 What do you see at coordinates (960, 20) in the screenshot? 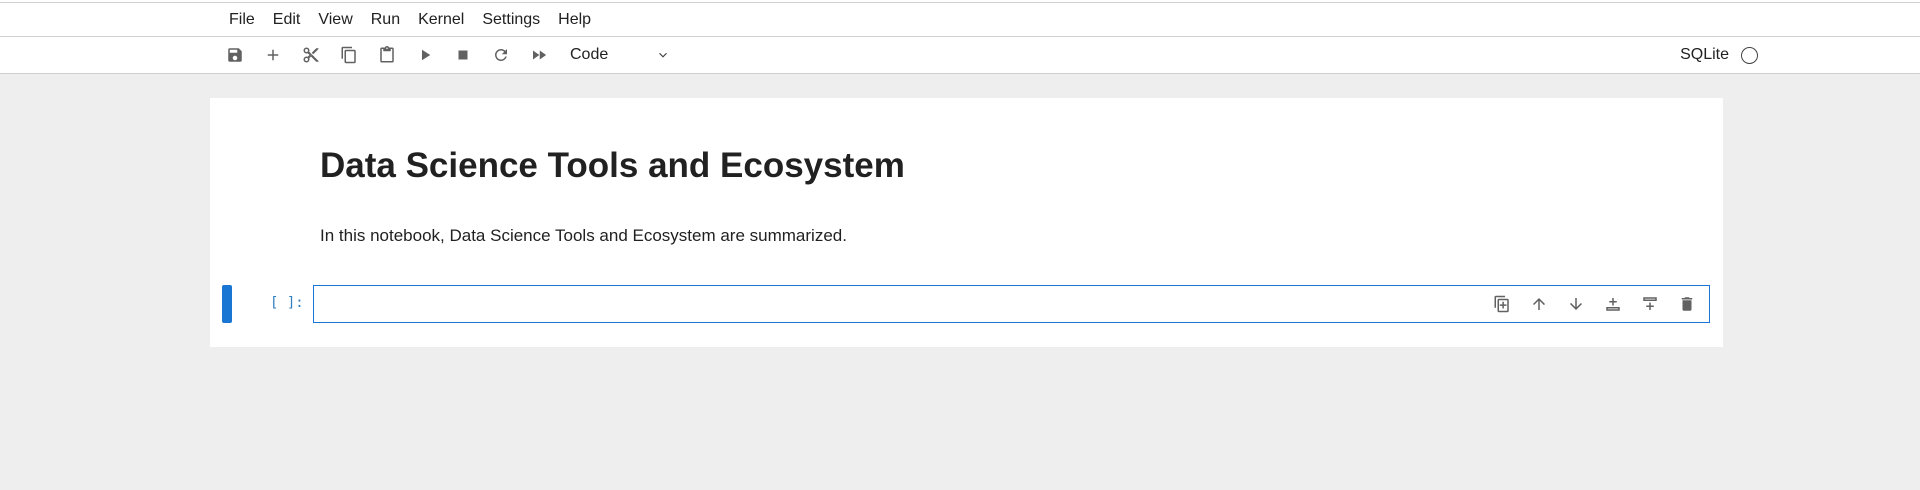
I see `menu-bar: File Edit View Run Kernel Settings Help` at bounding box center [960, 20].